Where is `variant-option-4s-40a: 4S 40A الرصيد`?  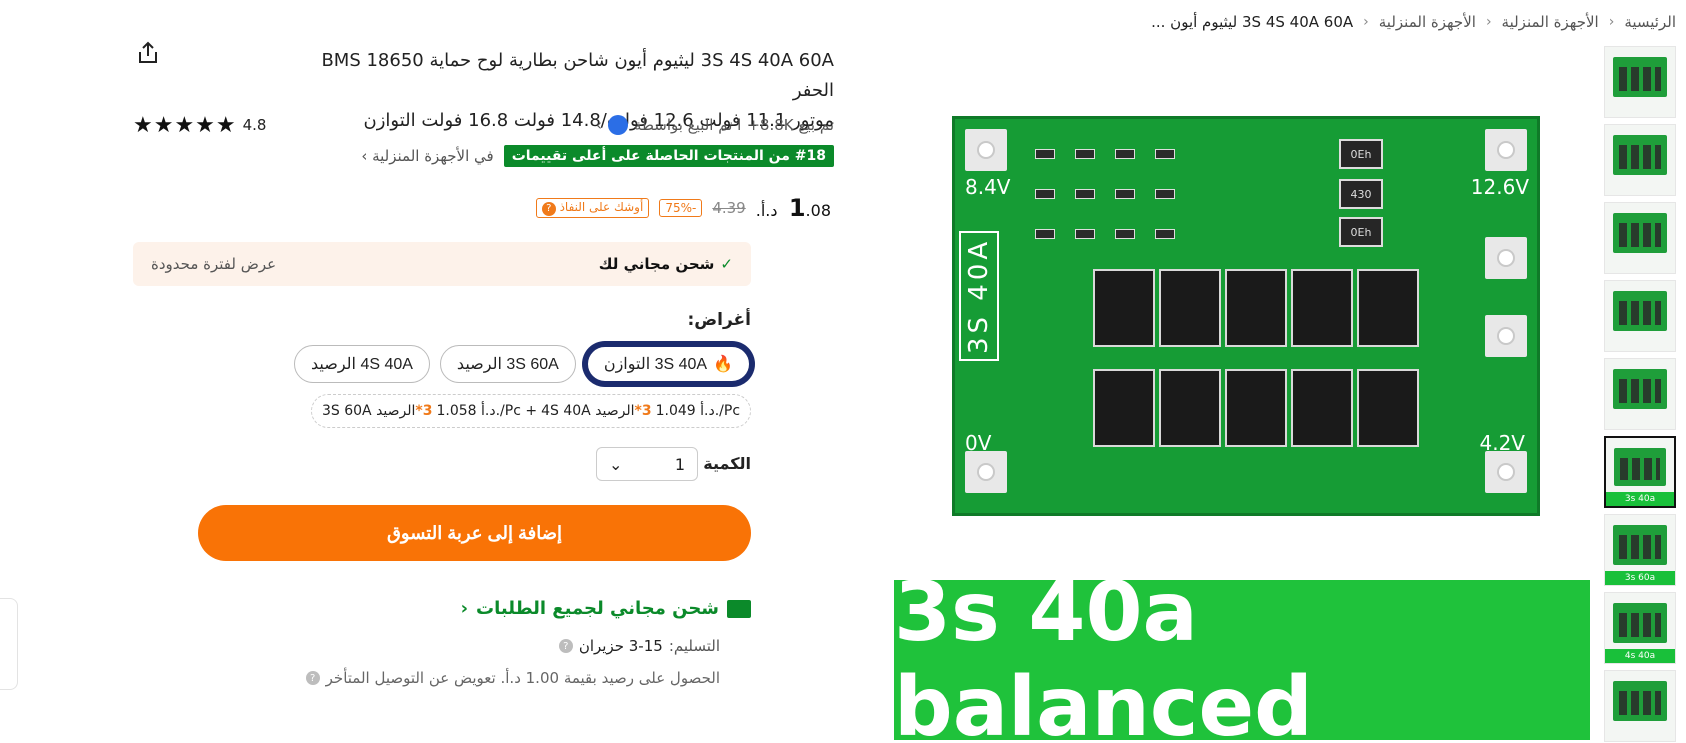 variant-option-4s-40a: 4S 40A الرصيد is located at coordinates (362, 364).